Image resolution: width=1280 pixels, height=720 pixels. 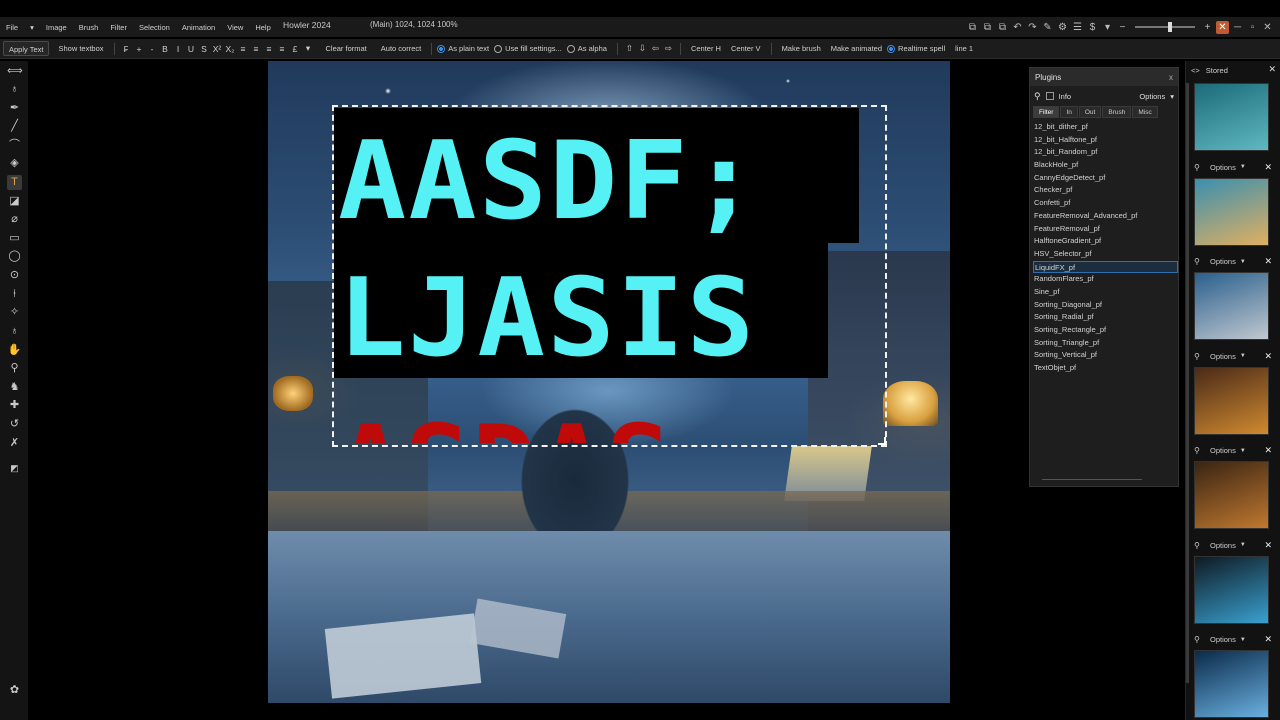 What do you see at coordinates (1105, 254) in the screenshot?
I see `plugin-item: HSV_Selector_pf` at bounding box center [1105, 254].